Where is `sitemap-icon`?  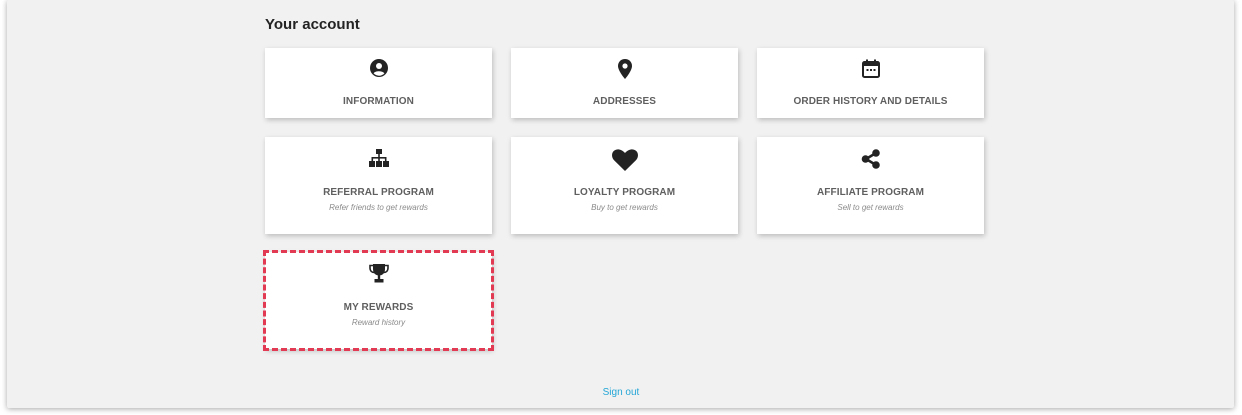 sitemap-icon is located at coordinates (378, 158).